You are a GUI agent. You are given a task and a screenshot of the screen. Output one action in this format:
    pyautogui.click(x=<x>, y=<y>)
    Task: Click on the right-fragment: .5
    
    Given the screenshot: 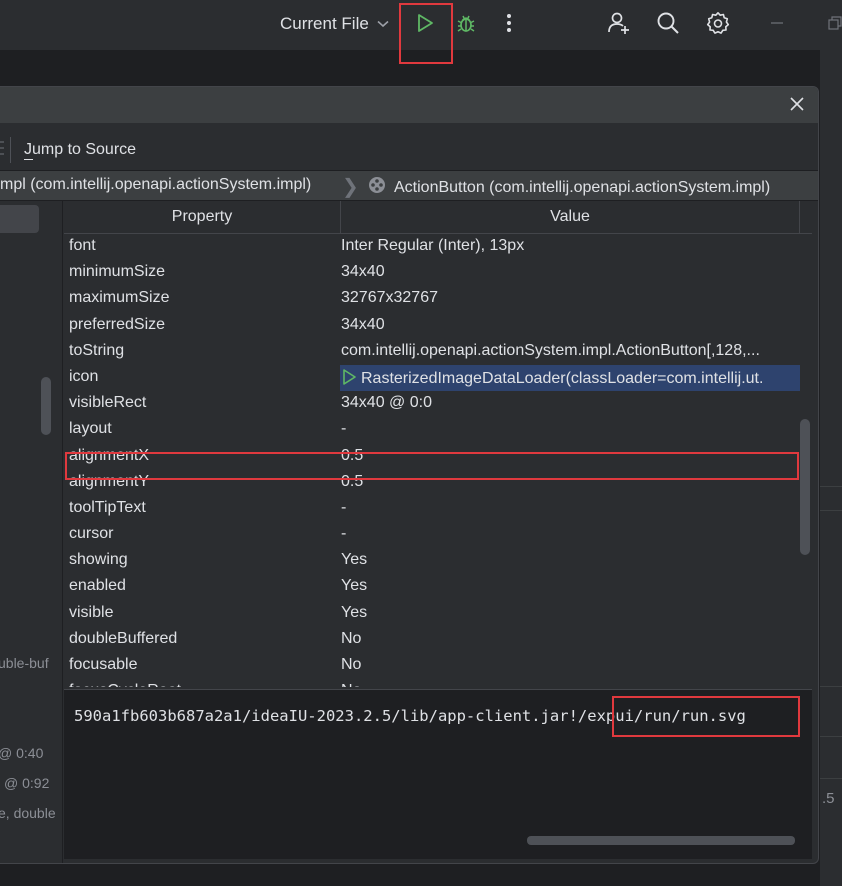 What is the action you would take?
    pyautogui.click(x=828, y=798)
    